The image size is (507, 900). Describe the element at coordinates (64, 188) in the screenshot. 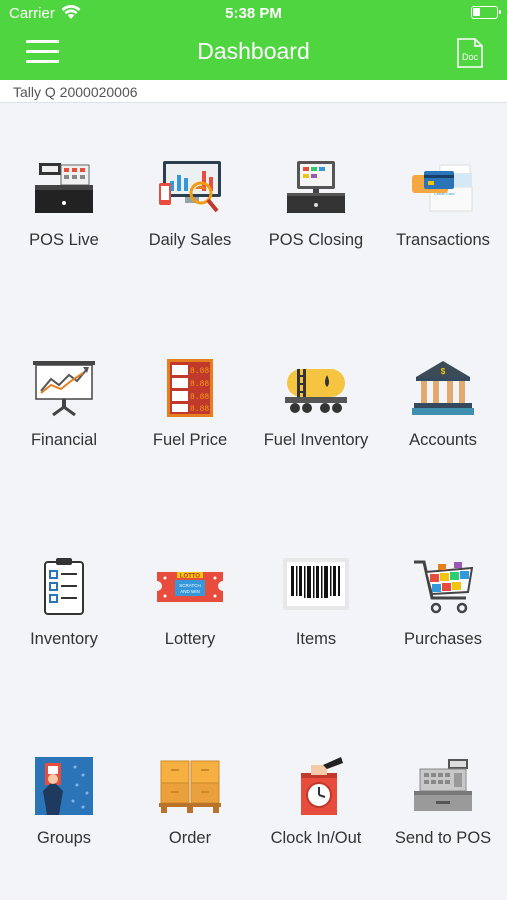

I see `cash-register-icon` at that location.